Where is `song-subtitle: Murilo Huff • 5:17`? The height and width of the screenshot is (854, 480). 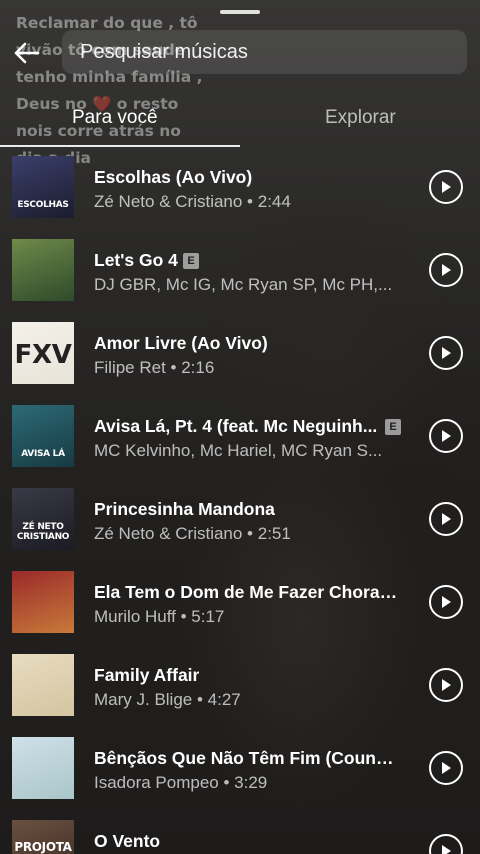
song-subtitle: Murilo Huff • 5:17 is located at coordinates (159, 616).